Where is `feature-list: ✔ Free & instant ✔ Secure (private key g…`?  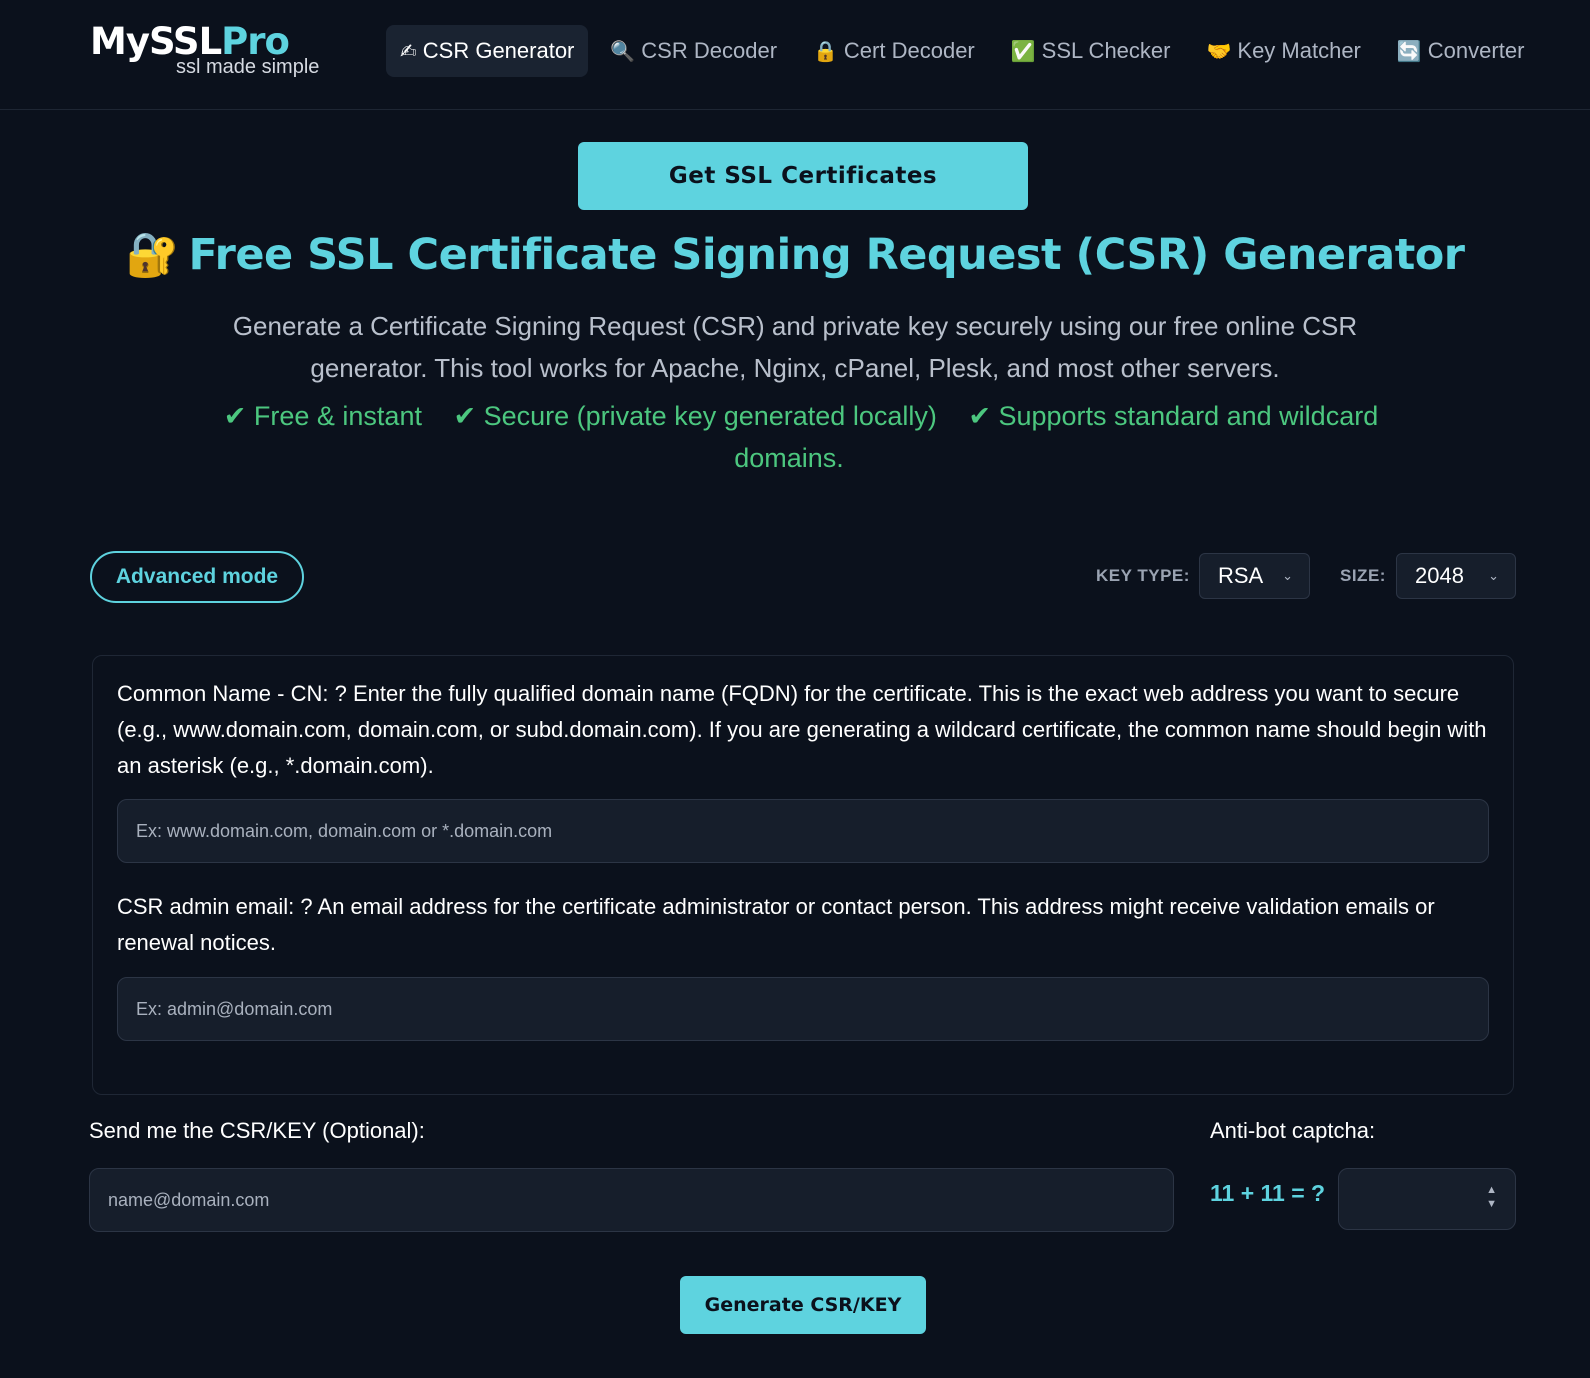 feature-list: ✔ Free & instant ✔ Secure (private key g… is located at coordinates (795, 437).